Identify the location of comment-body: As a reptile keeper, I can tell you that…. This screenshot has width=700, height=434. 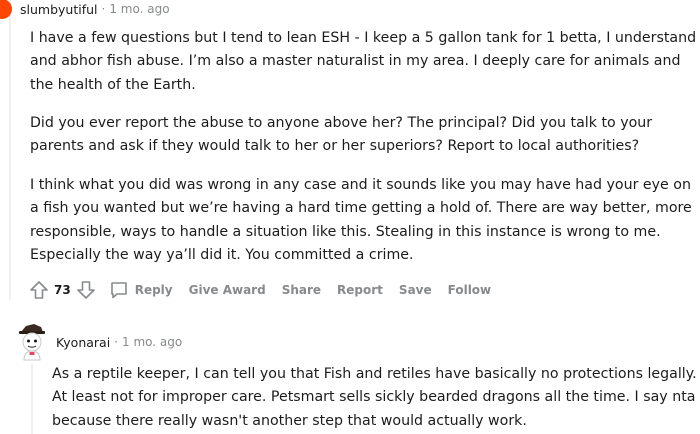
(374, 398).